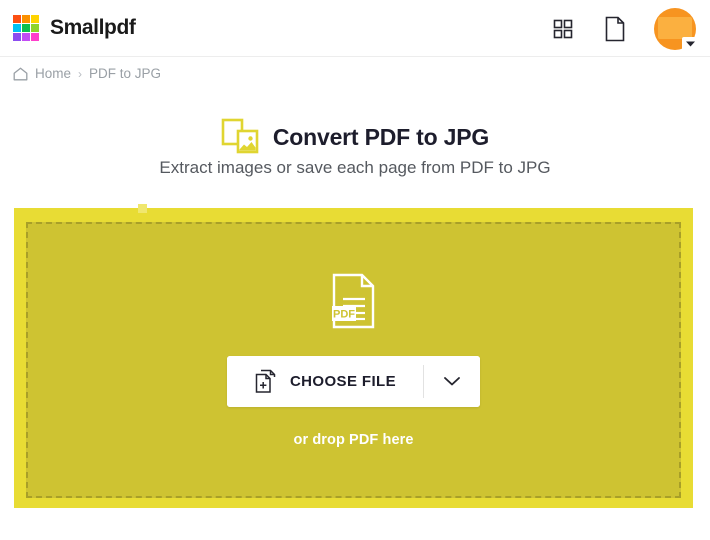 This screenshot has height=540, width=710. Describe the element at coordinates (93, 27) in the screenshot. I see `brand-name: Smallpdf` at that location.